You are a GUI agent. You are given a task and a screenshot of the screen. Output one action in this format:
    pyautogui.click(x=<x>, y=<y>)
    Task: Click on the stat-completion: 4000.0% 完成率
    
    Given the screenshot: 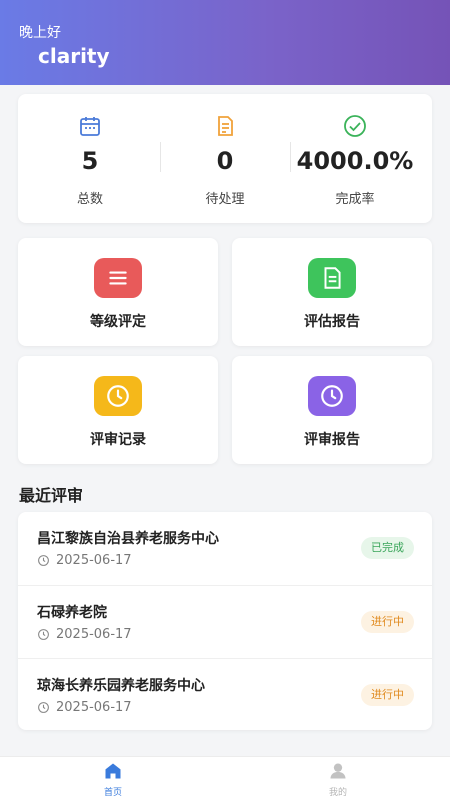 What is the action you would take?
    pyautogui.click(x=355, y=158)
    